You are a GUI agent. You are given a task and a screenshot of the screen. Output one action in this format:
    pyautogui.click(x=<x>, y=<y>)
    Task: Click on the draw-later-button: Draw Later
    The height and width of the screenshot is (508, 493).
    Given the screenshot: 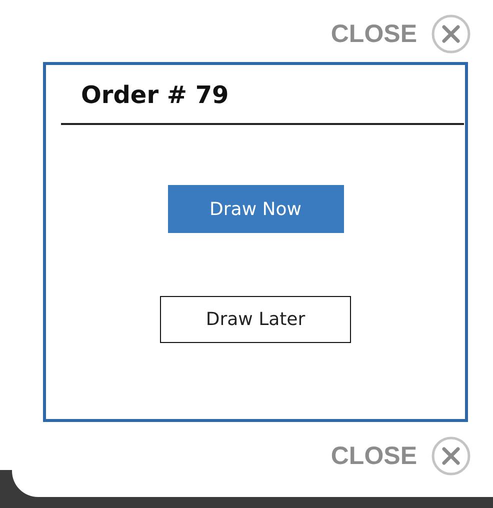 What is the action you would take?
    pyautogui.click(x=255, y=319)
    